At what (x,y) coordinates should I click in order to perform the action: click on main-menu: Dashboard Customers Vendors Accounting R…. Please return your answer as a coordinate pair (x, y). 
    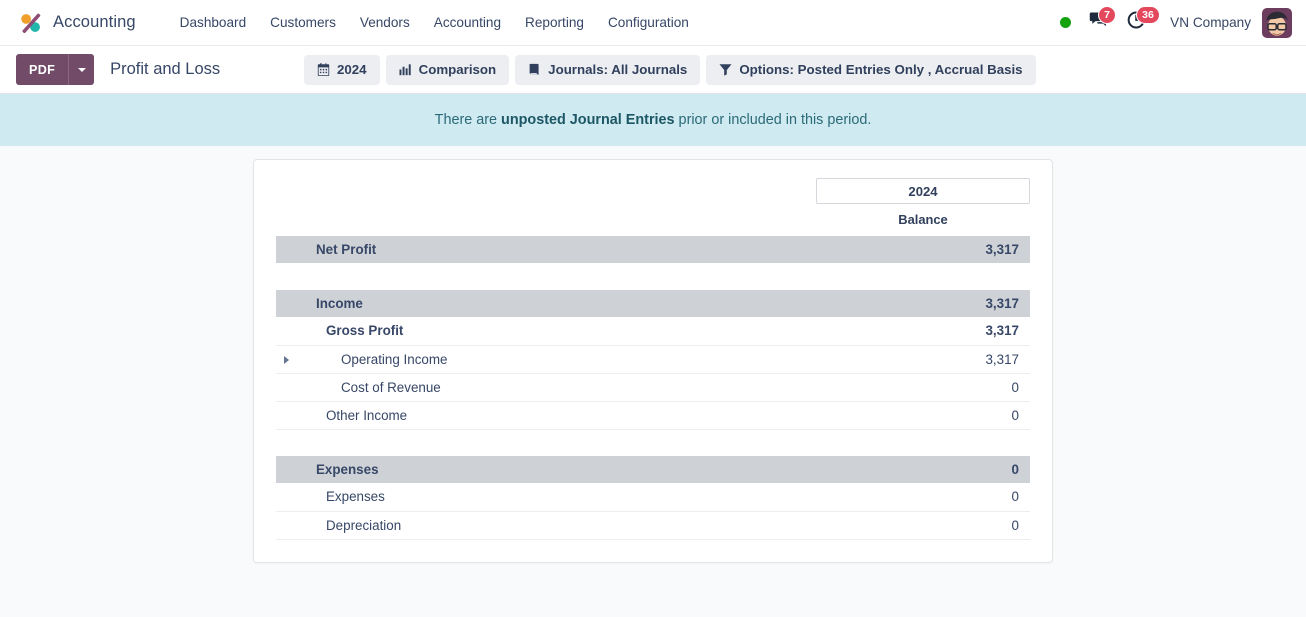
    Looking at the image, I should click on (434, 22).